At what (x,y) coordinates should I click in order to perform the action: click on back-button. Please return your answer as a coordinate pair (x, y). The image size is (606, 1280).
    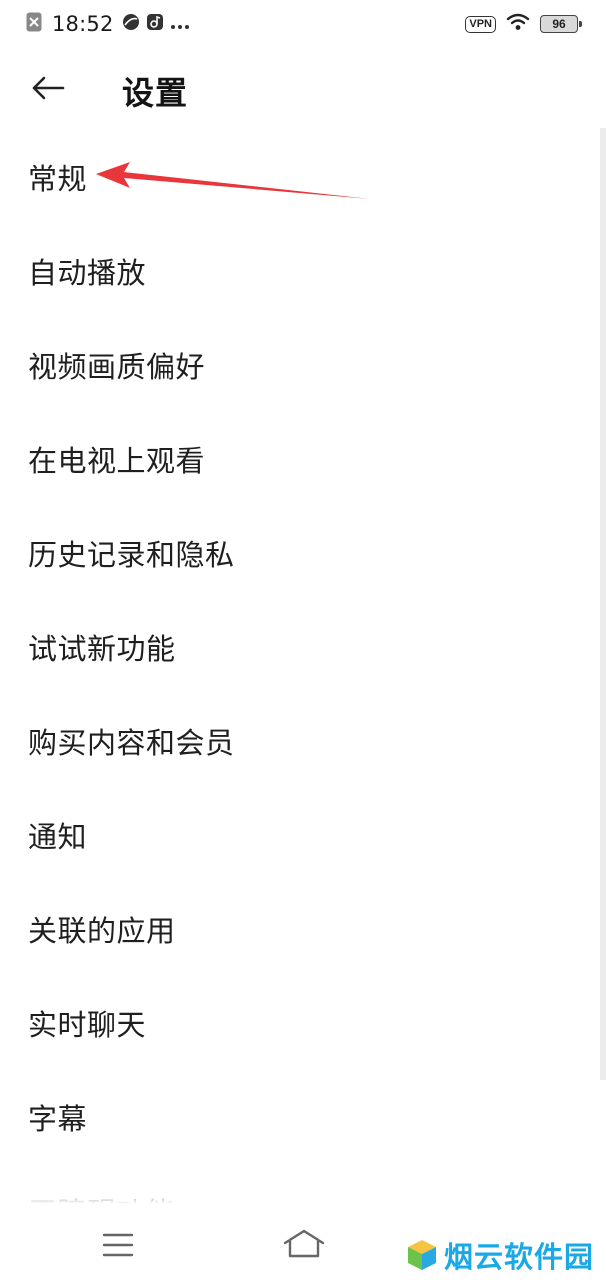
    Looking at the image, I should click on (48, 88).